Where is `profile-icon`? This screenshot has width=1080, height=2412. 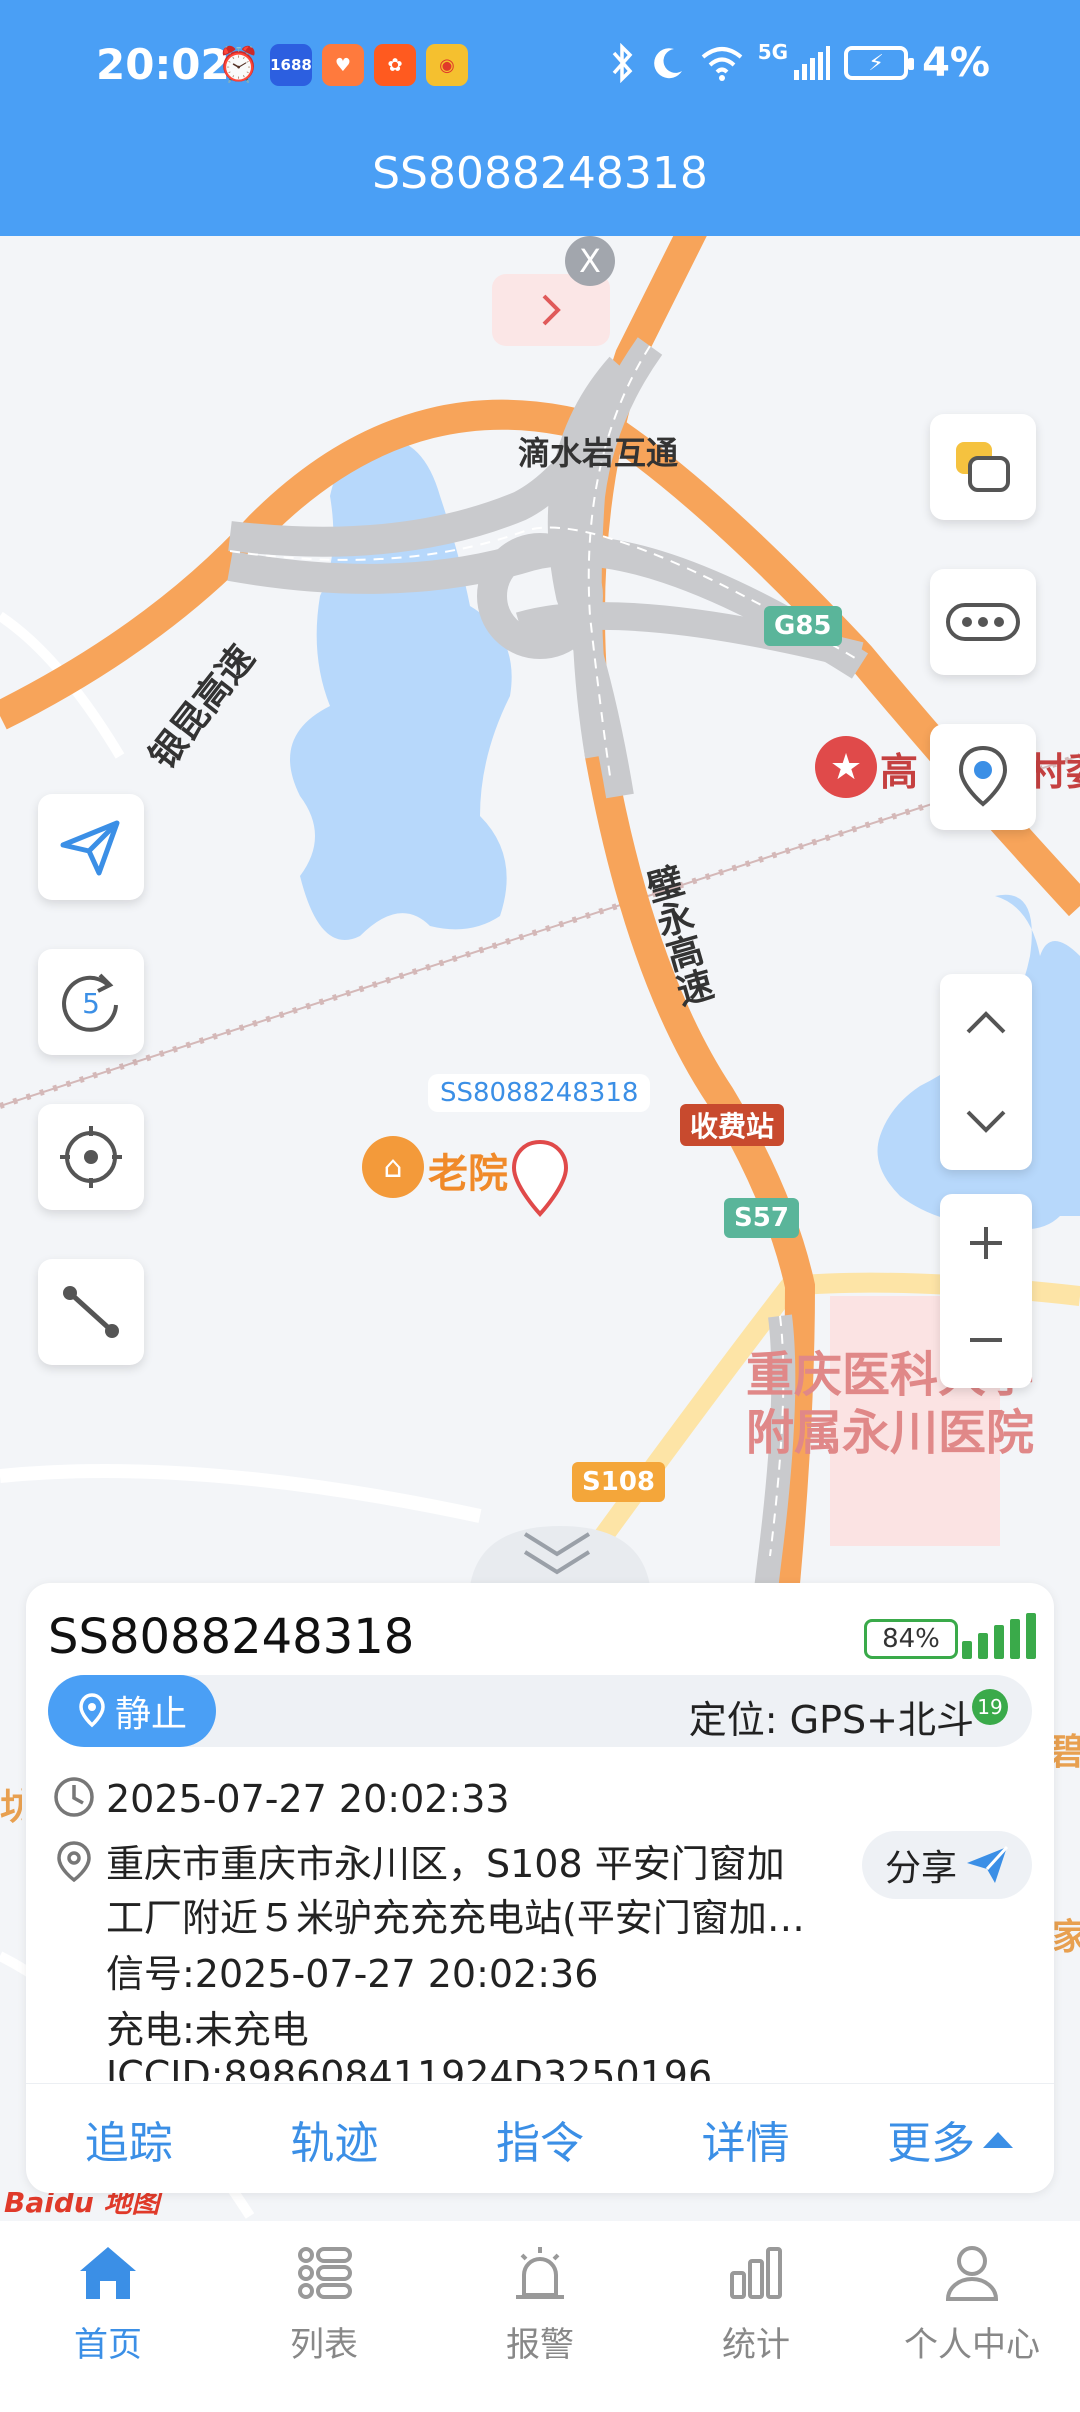 profile-icon is located at coordinates (972, 2273).